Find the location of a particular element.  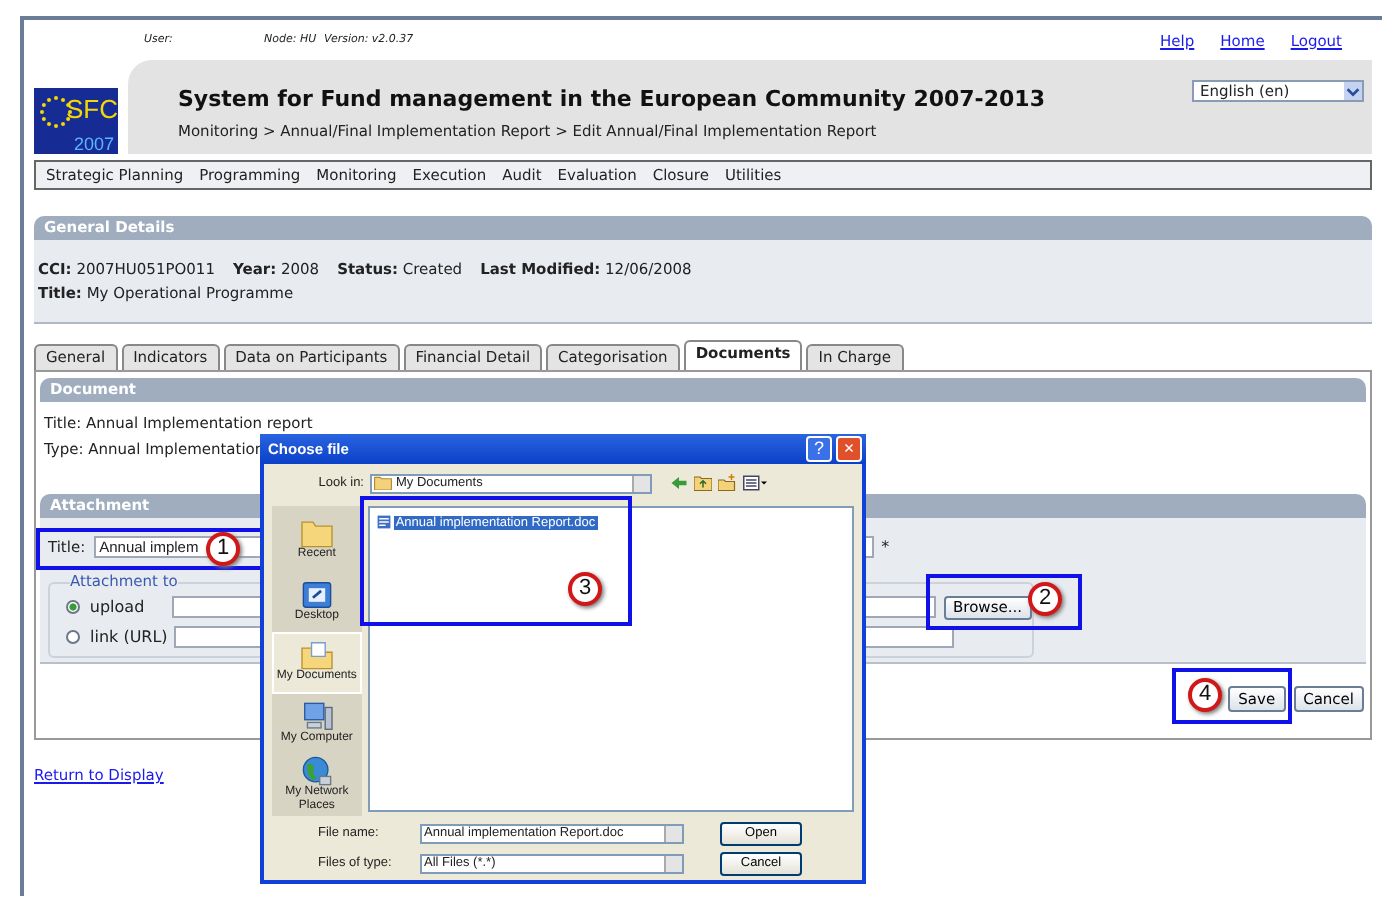

app-title: System for Fund management in the European Community 2007-2013 is located at coordinates (611, 99).